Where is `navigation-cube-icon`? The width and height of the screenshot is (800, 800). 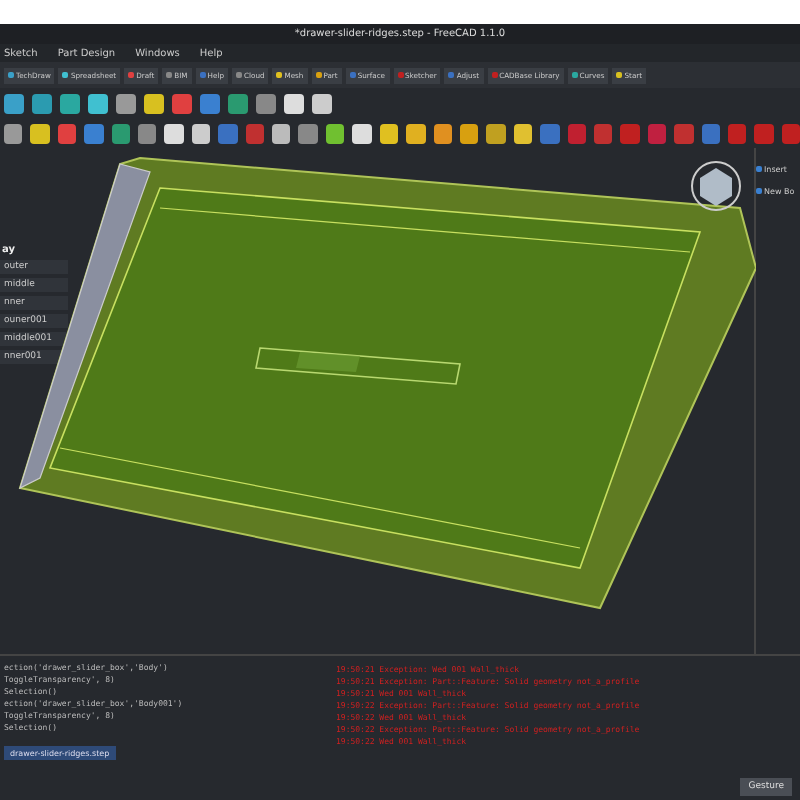 navigation-cube-icon is located at coordinates (716, 186).